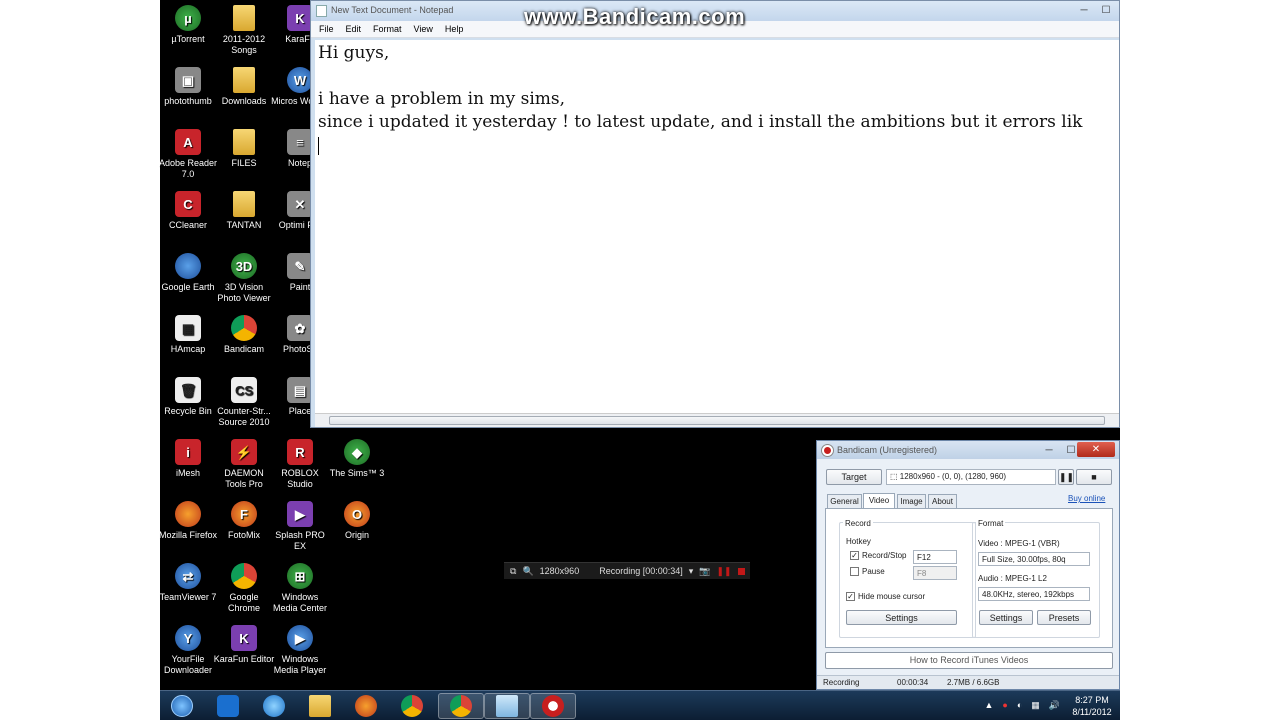  Describe the element at coordinates (1092, 706) in the screenshot. I see `clock: 8:27 PM 8/11/2012` at that location.